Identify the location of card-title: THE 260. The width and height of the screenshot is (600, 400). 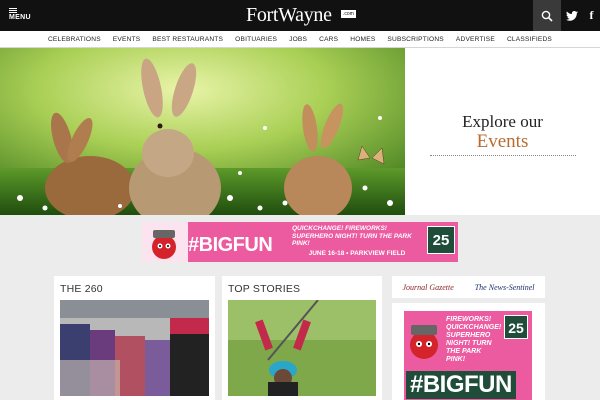
(81, 289).